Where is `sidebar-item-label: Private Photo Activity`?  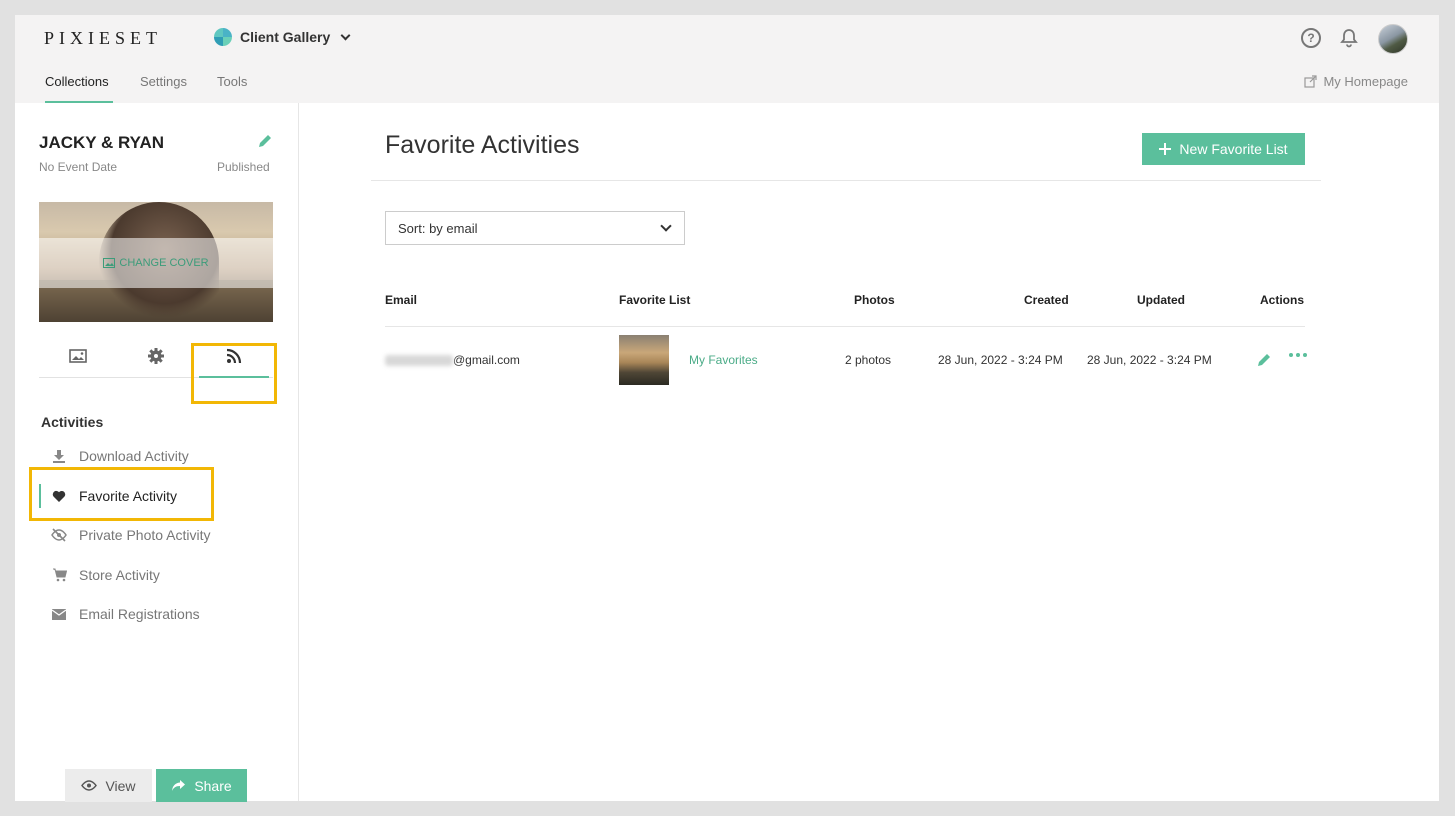
sidebar-item-label: Private Photo Activity is located at coordinates (145, 535).